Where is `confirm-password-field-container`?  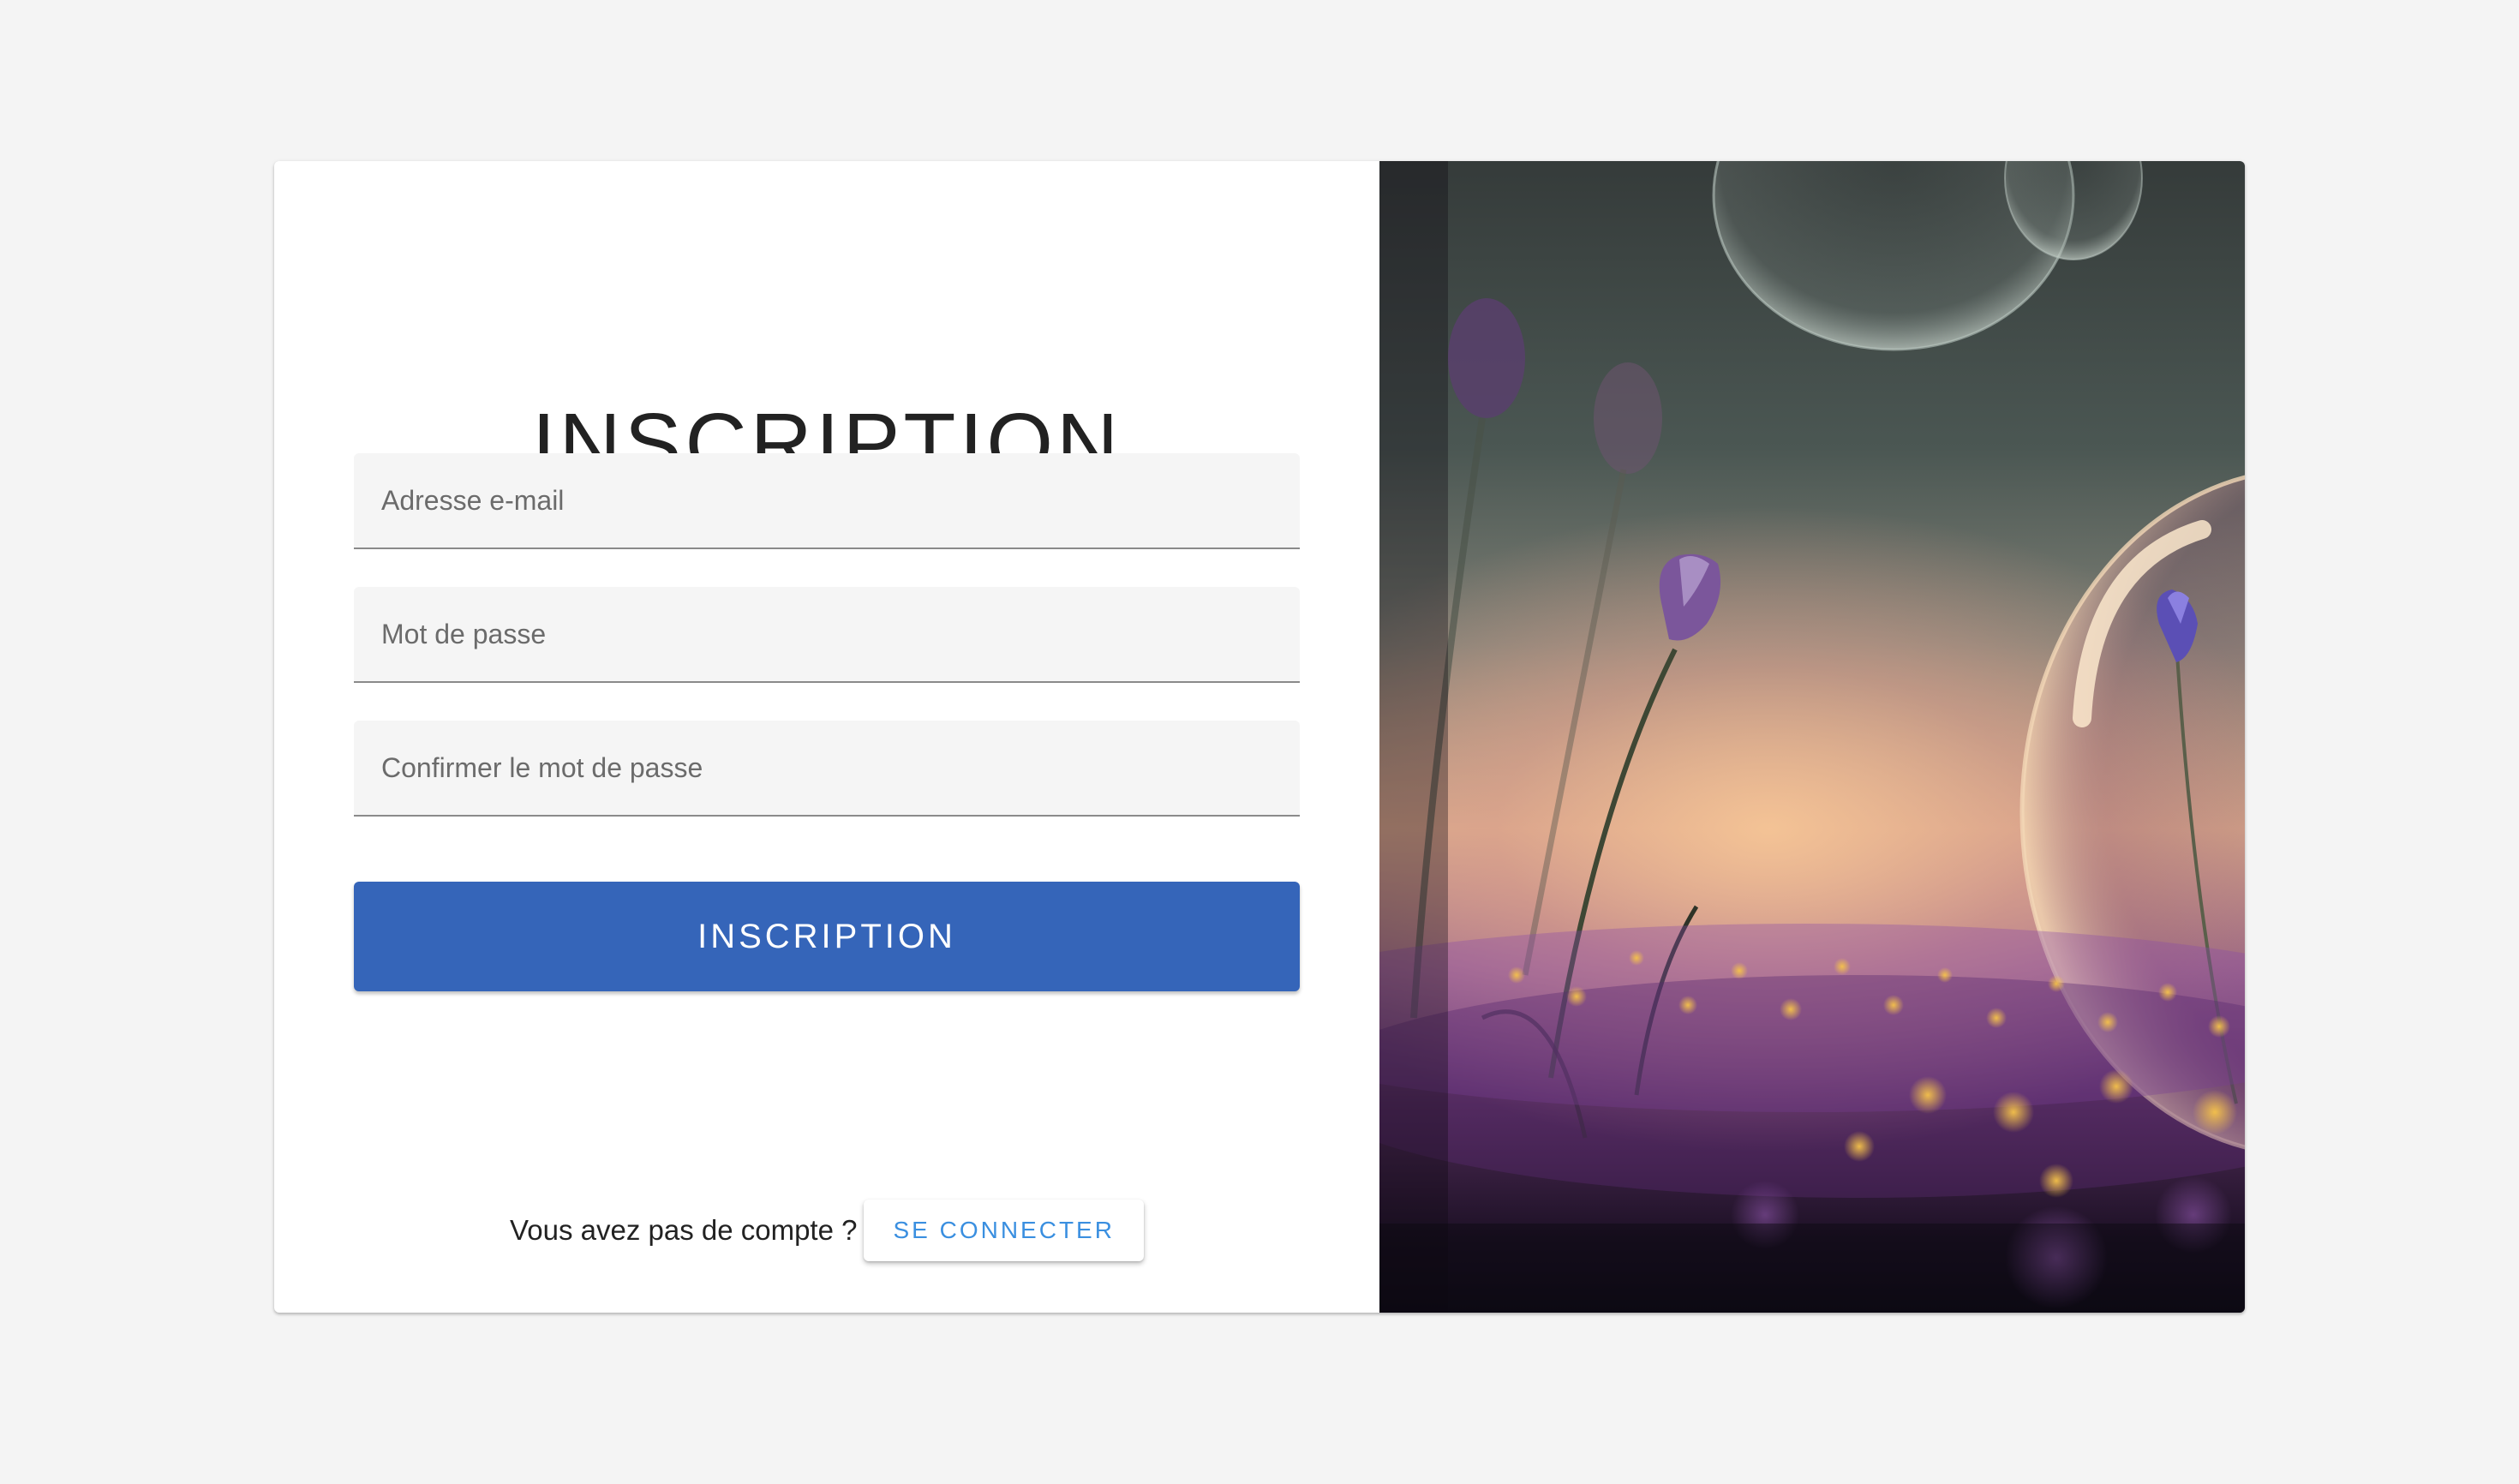
confirm-password-field-container is located at coordinates (827, 769).